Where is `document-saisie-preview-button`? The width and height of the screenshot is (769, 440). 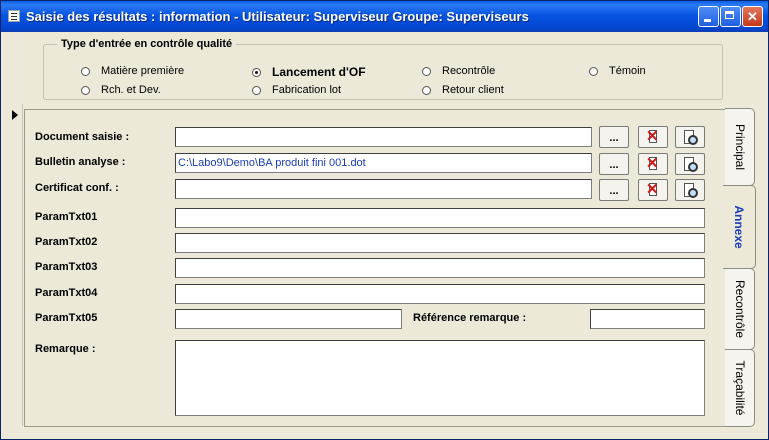
document-saisie-preview-button is located at coordinates (690, 137).